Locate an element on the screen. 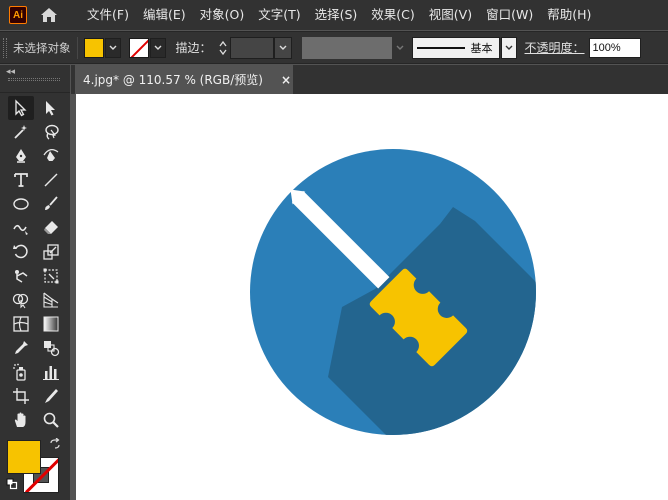  line-segment-tool-icon is located at coordinates (51, 180).